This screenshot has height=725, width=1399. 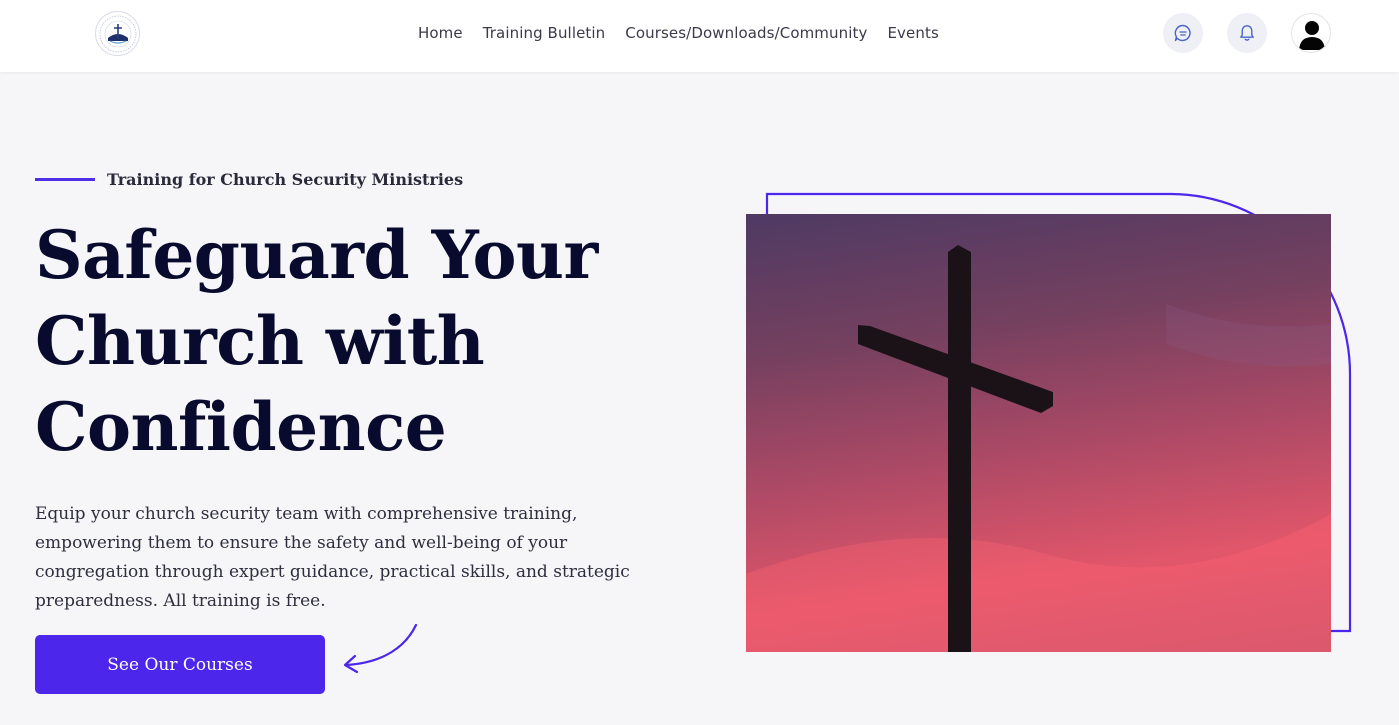 I want to click on headline-line: Confidence, so click(x=241, y=427).